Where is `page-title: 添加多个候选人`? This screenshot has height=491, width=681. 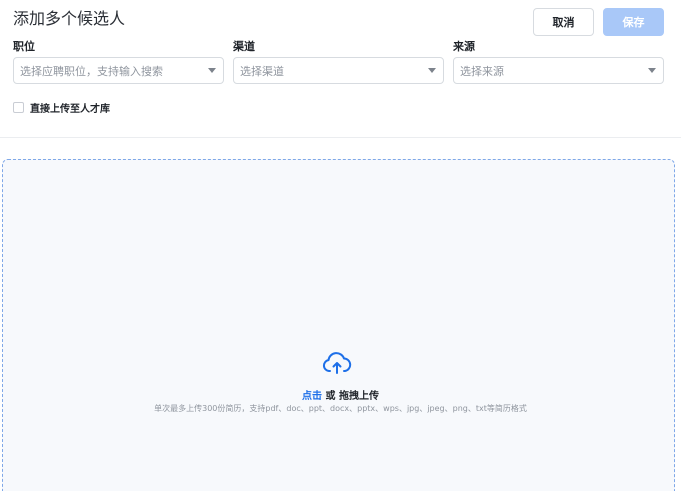 page-title: 添加多个候选人 is located at coordinates (69, 18).